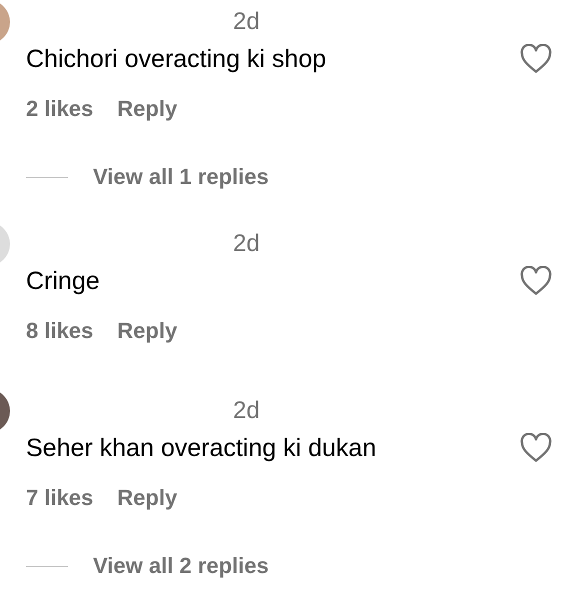 Image resolution: width=570 pixels, height=602 pixels. Describe the element at coordinates (181, 566) in the screenshot. I see `view-replies-link: View all 2 replies` at that location.